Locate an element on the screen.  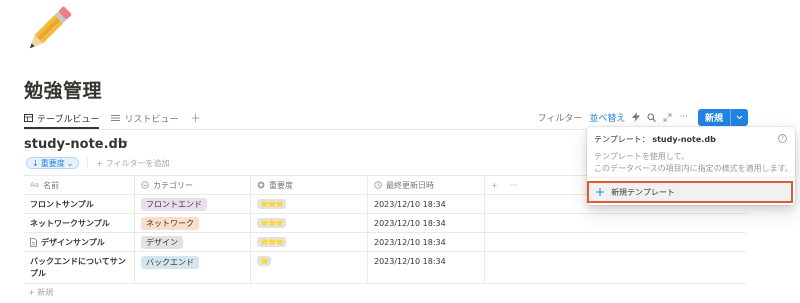
category-tag: ネットワーク is located at coordinates (170, 223).